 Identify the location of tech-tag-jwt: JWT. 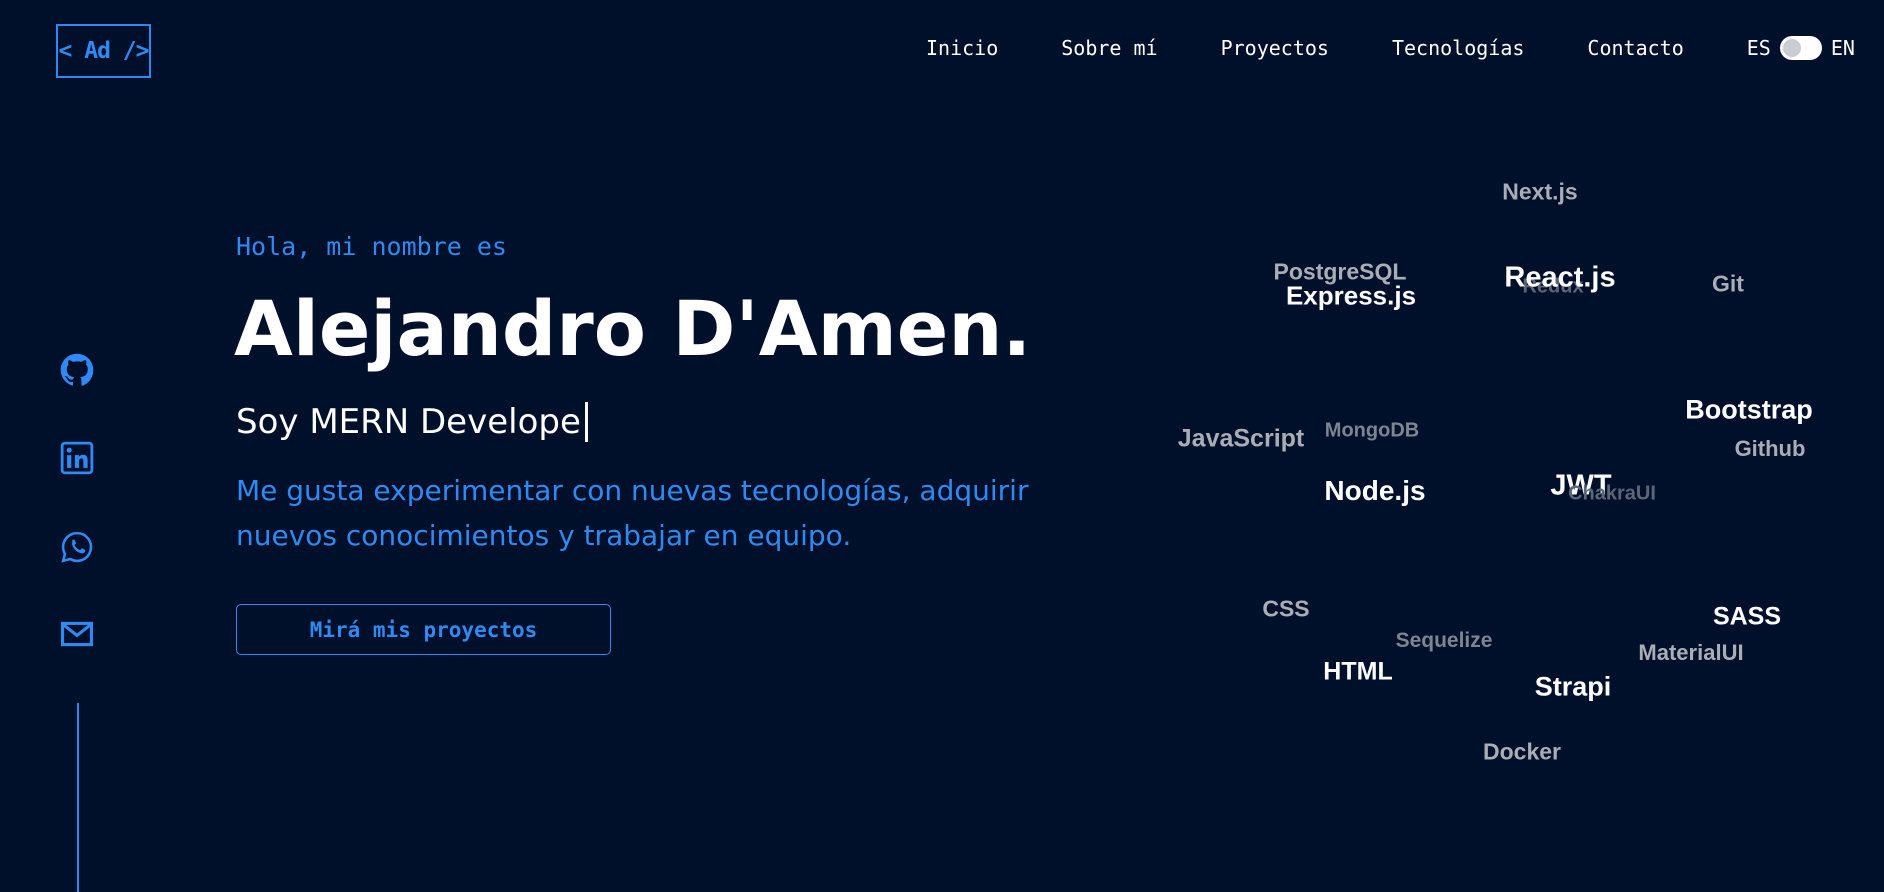
(1581, 485).